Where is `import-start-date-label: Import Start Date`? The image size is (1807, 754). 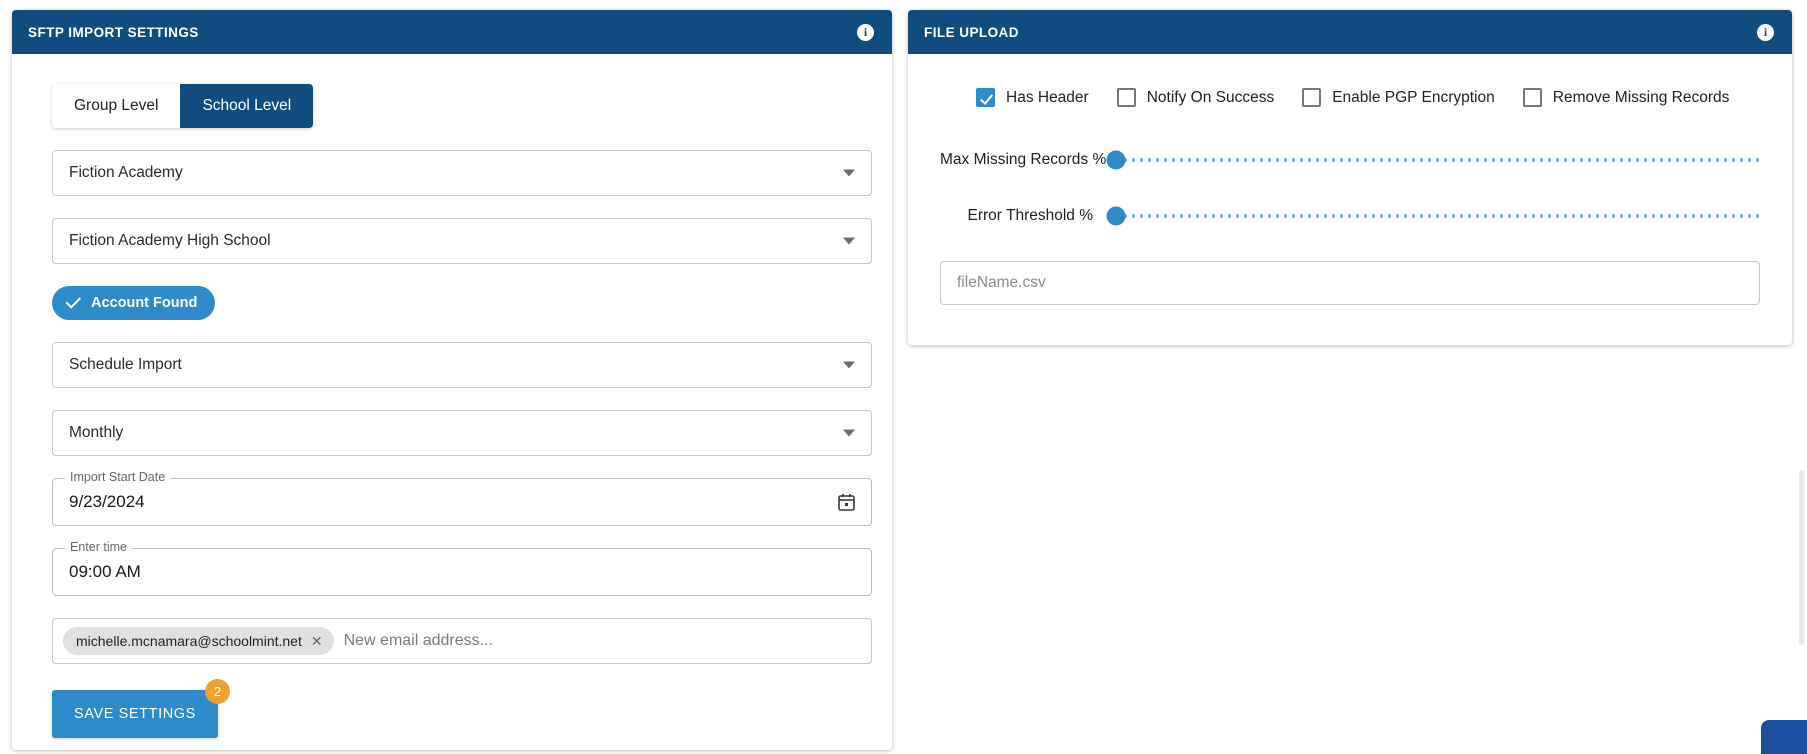 import-start-date-label: Import Start Date is located at coordinates (118, 477).